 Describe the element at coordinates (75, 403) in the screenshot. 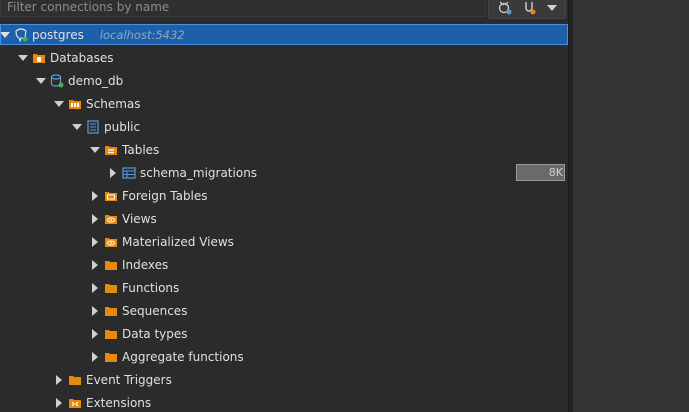

I see `extensions-folder-icon` at that location.